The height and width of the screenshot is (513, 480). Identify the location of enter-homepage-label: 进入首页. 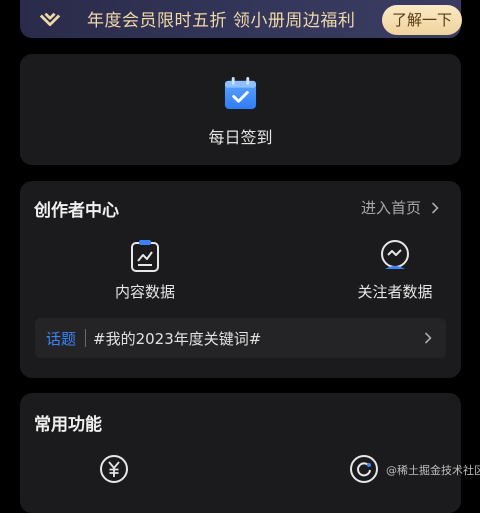
(390, 208).